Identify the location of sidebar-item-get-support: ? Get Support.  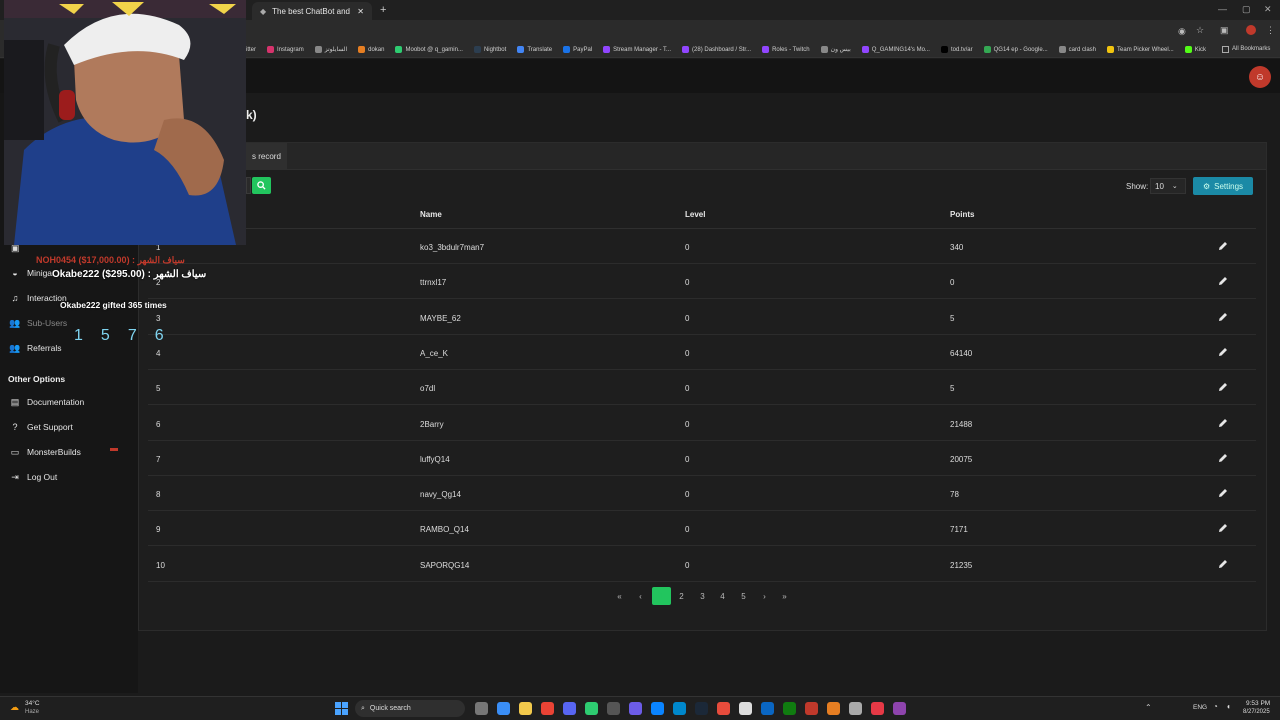
(41, 427).